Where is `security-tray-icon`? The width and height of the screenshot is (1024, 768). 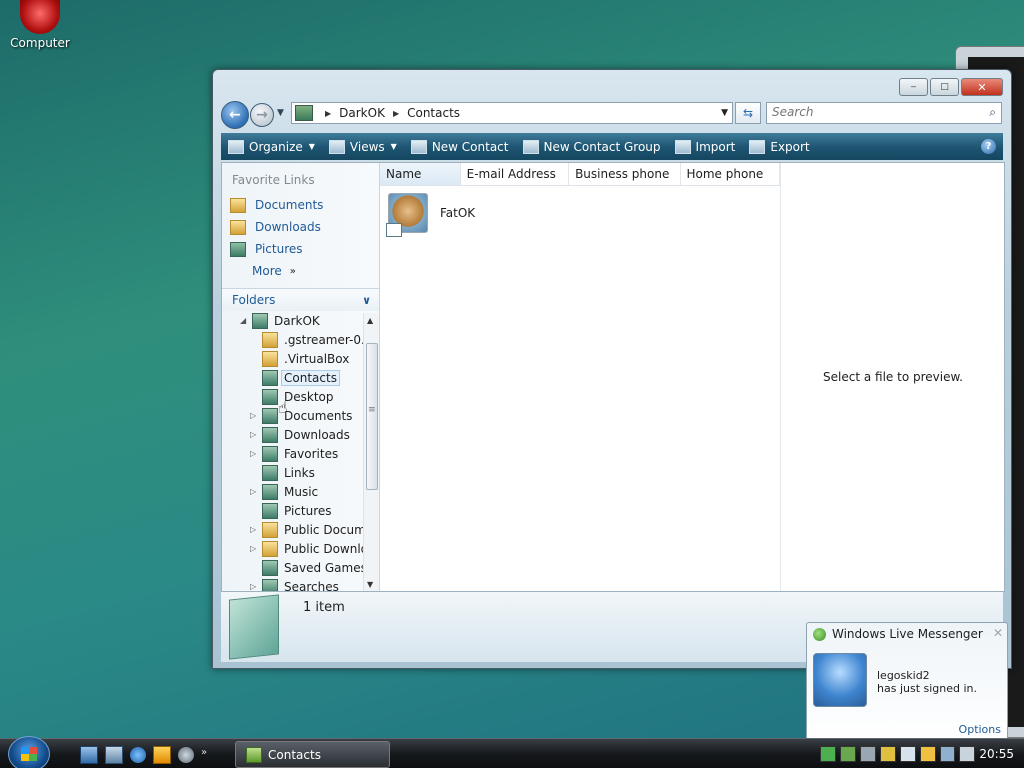 security-tray-icon is located at coordinates (887, 754).